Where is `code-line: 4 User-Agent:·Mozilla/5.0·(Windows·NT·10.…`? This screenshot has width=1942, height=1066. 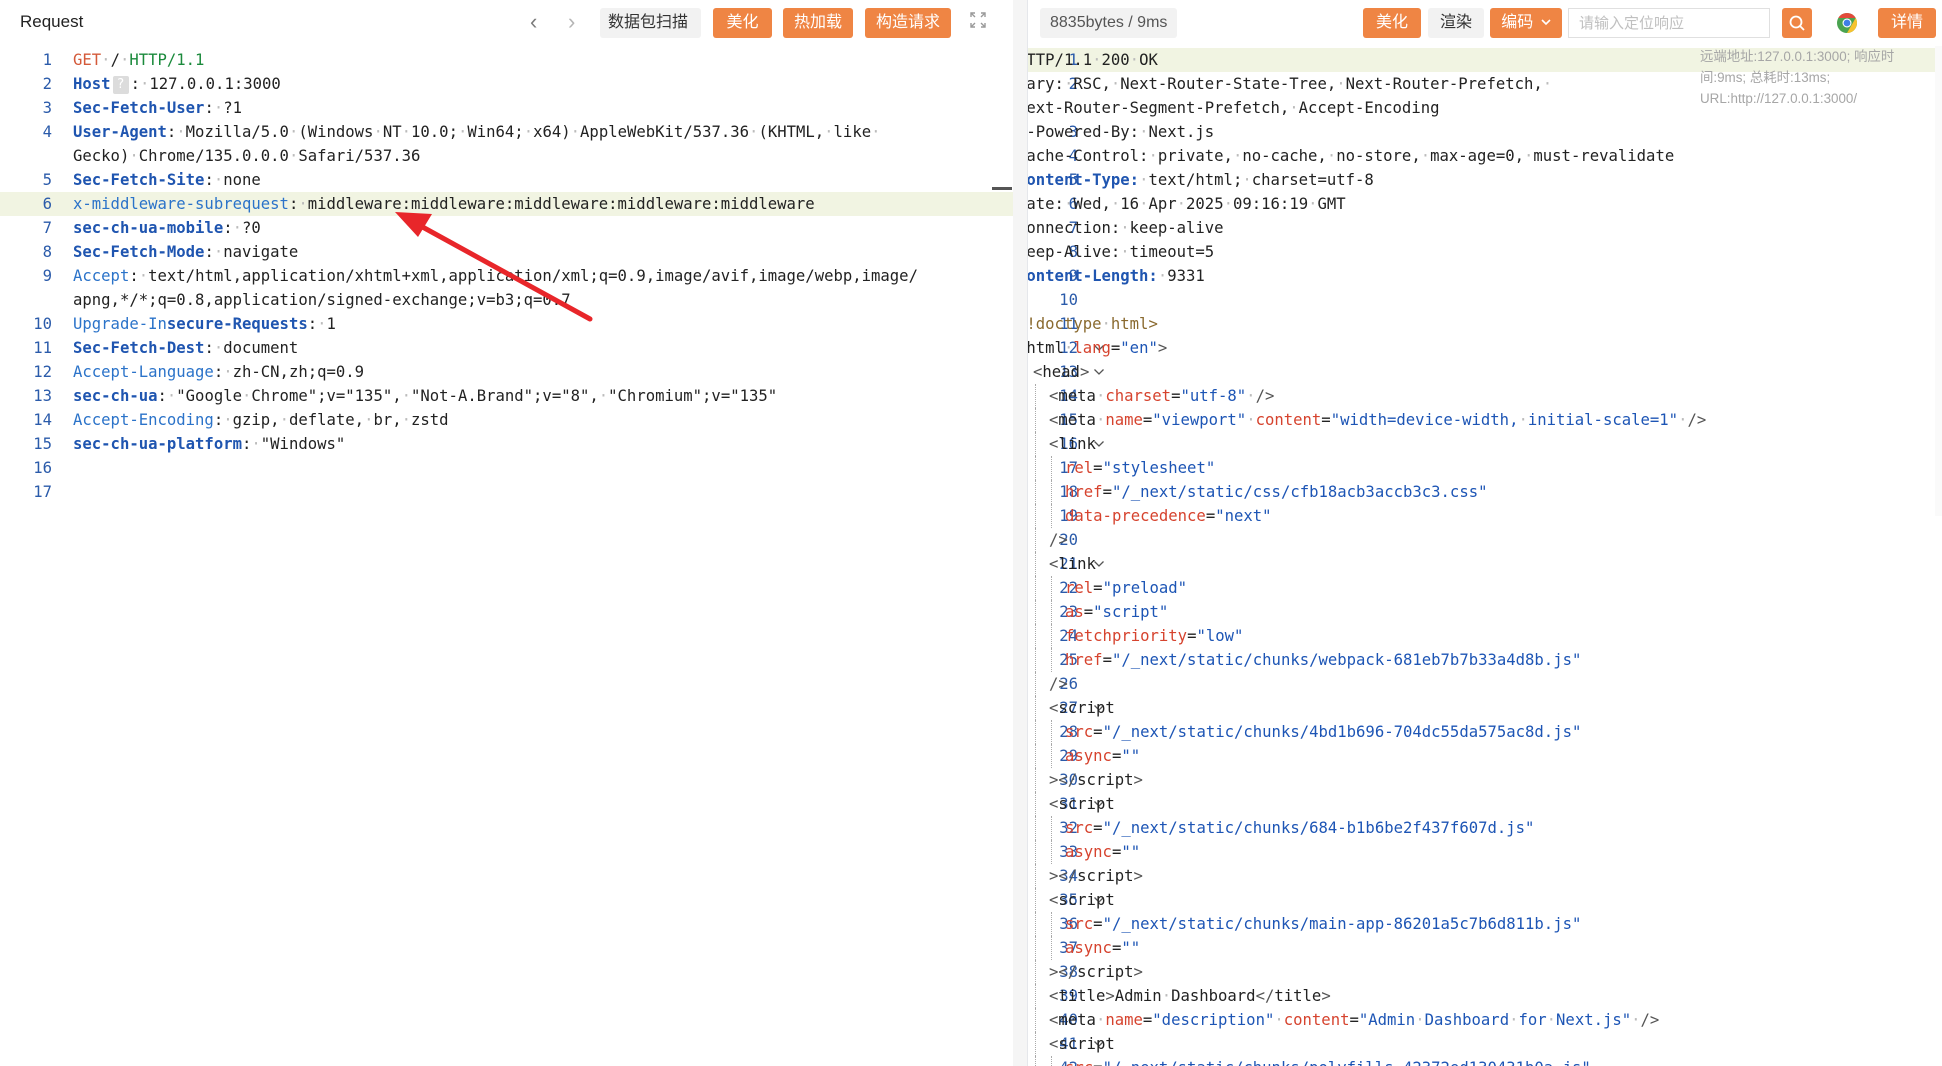 code-line: 4 User-Agent:·Mozilla/5.0·(Windows·NT·10.… is located at coordinates (506, 132).